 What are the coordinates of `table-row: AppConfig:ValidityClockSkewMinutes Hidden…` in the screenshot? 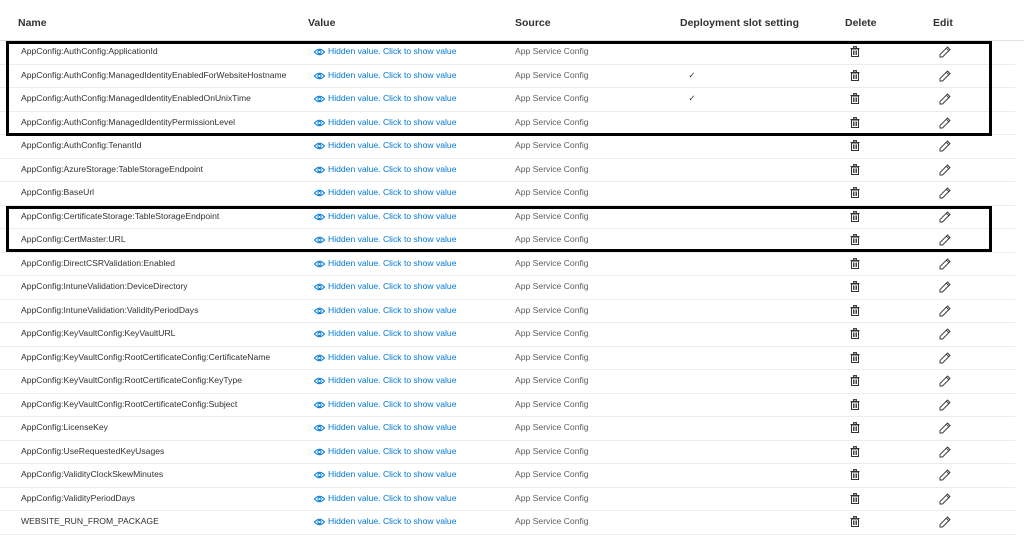 It's located at (507, 475).